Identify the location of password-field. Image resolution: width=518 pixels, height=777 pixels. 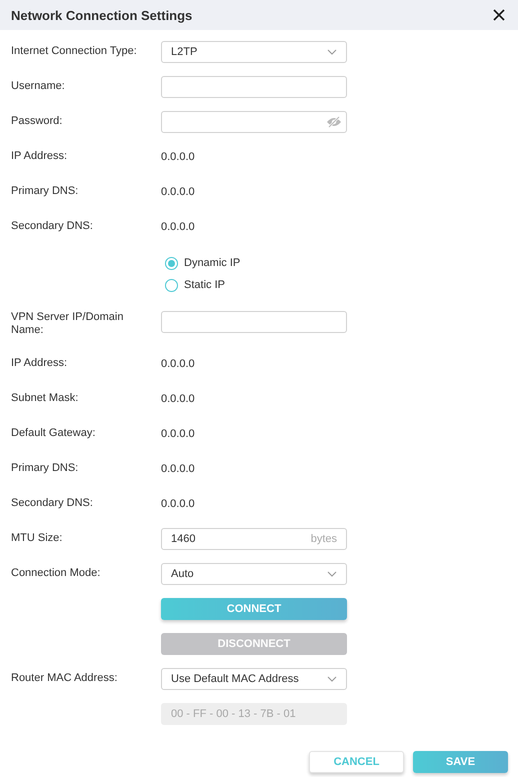
(254, 121).